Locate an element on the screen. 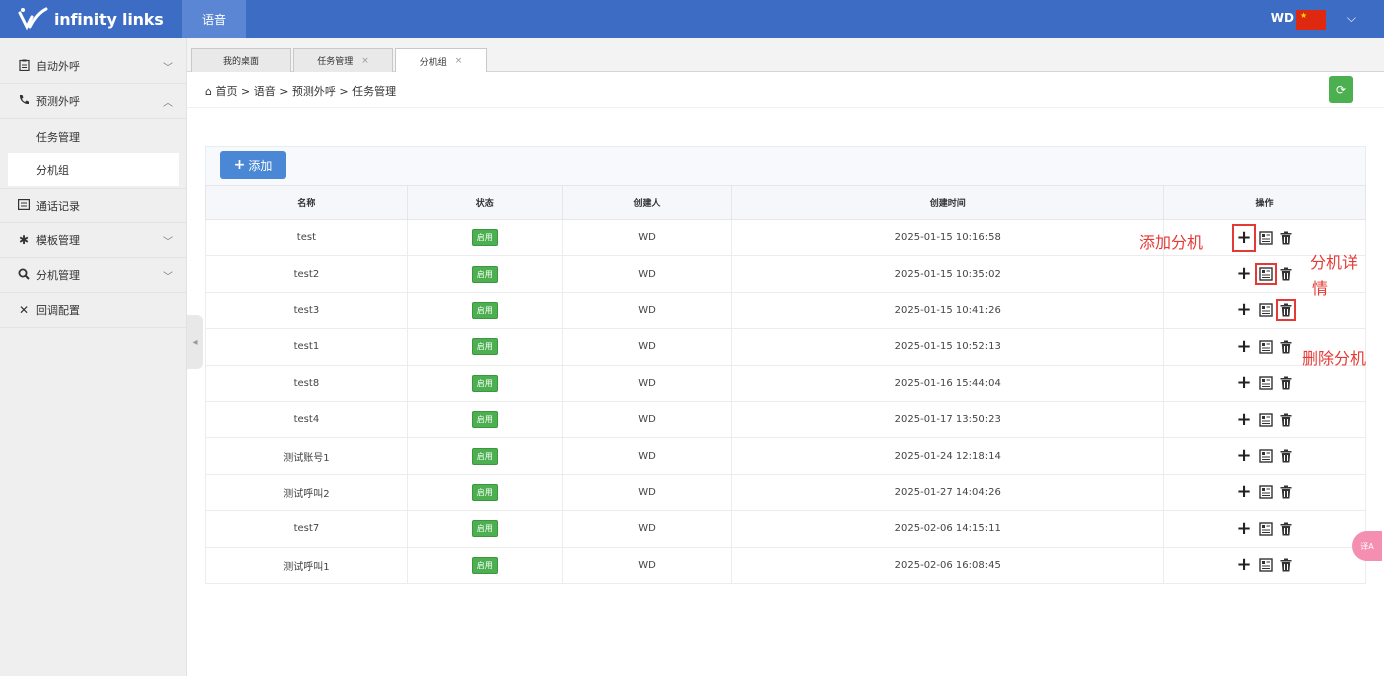 The width and height of the screenshot is (1384, 676). cell-name: 测试账号1 is located at coordinates (306, 456).